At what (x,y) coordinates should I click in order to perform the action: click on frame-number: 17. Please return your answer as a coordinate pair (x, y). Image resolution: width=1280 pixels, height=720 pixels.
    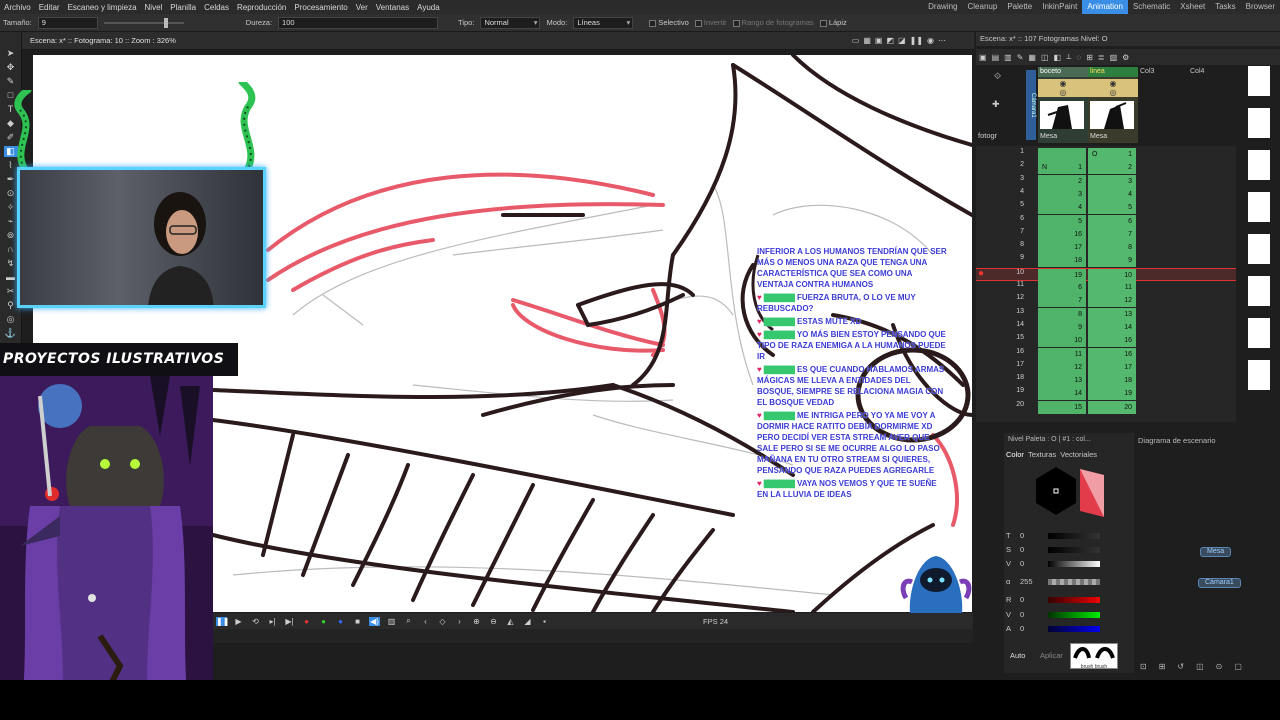
    Looking at the image, I should click on (1017, 364).